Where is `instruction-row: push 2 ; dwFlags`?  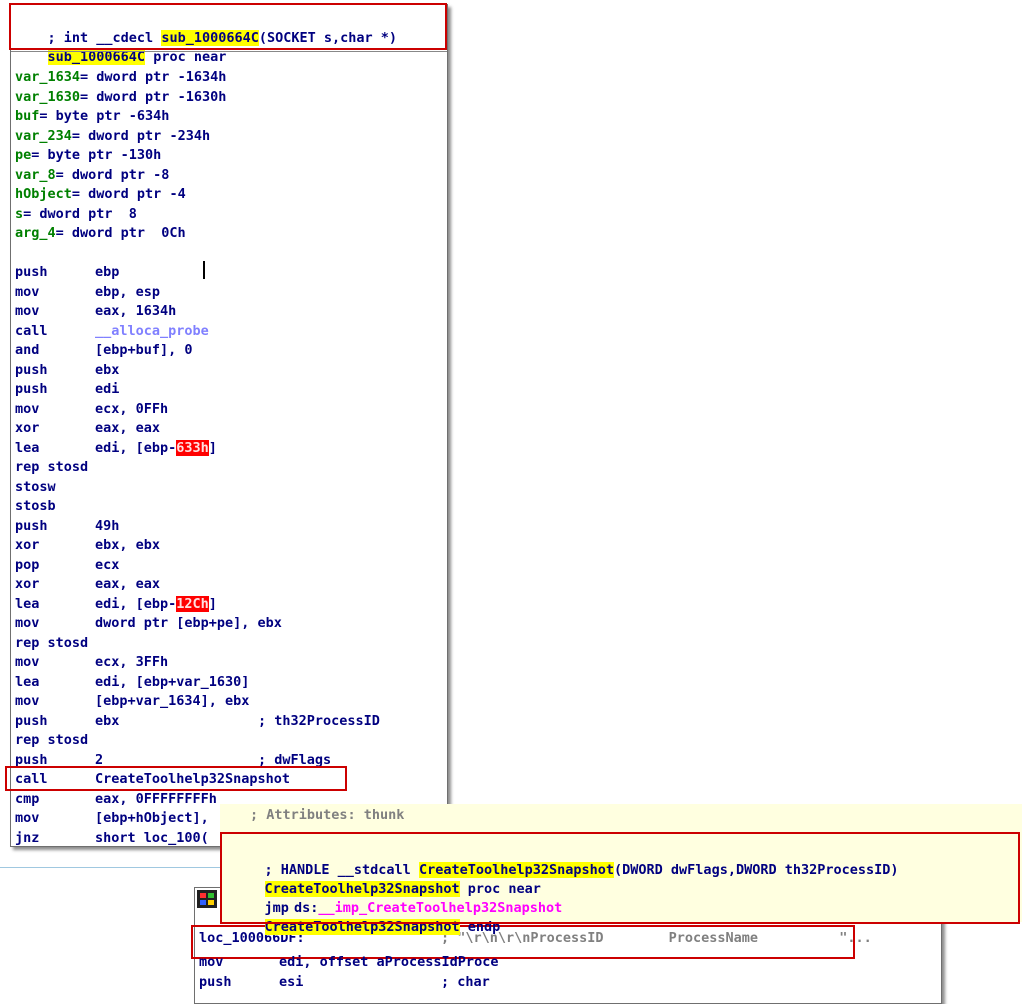 instruction-row: push 2 ; dwFlags is located at coordinates (173, 761).